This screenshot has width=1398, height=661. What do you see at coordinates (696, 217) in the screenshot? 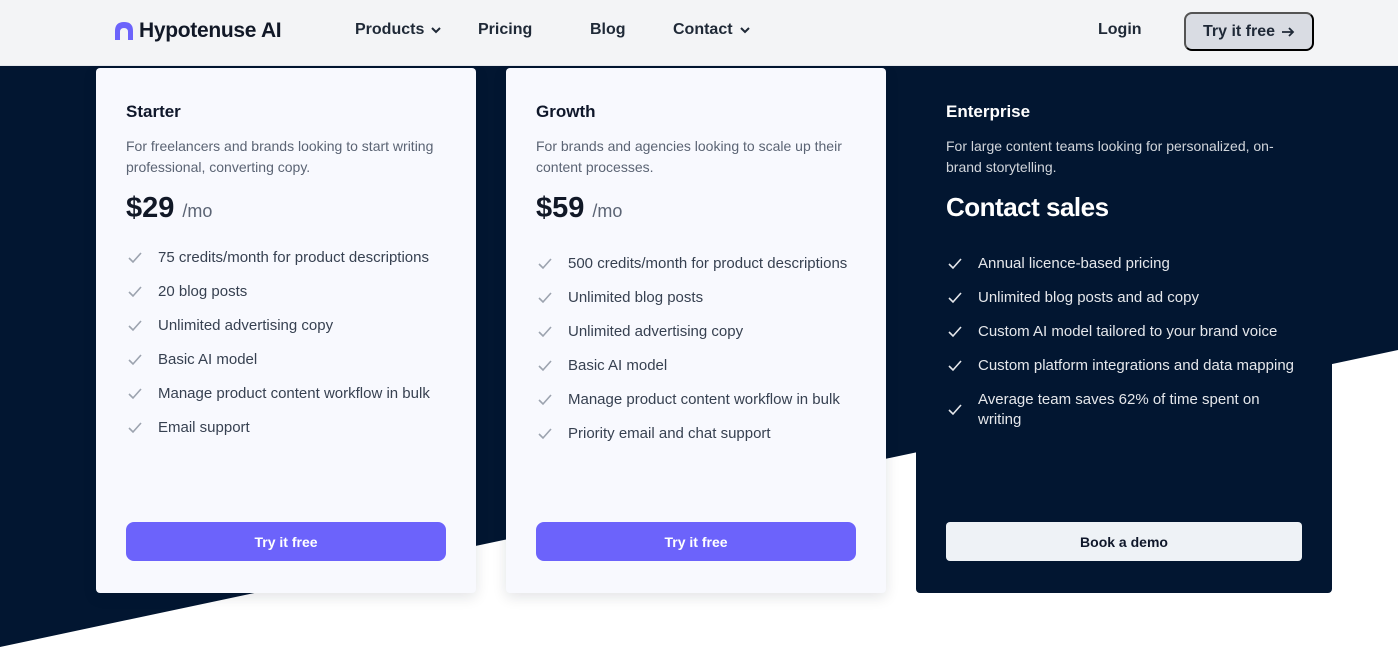
I see `plan-price: $59 /mo` at bounding box center [696, 217].